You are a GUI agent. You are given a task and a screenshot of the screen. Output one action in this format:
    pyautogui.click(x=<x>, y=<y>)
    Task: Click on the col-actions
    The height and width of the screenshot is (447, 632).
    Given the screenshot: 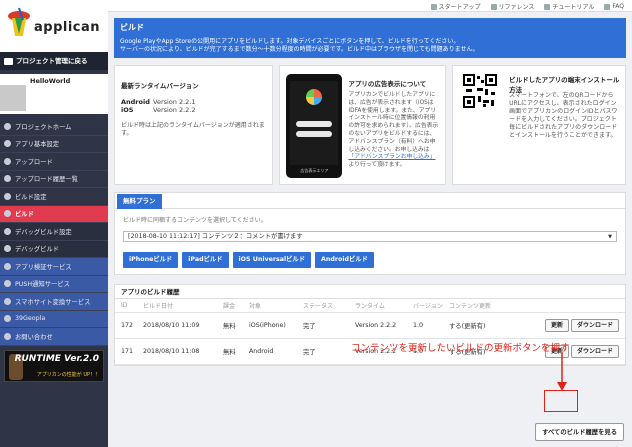 What is the action you would take?
    pyautogui.click(x=569, y=306)
    